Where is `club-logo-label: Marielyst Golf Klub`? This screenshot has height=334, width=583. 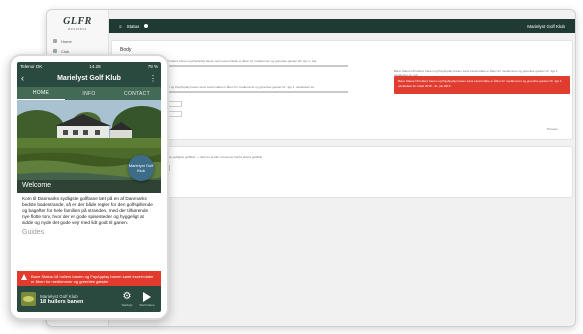
club-logo-label: Marielyst Golf Klub is located at coordinates (141, 168).